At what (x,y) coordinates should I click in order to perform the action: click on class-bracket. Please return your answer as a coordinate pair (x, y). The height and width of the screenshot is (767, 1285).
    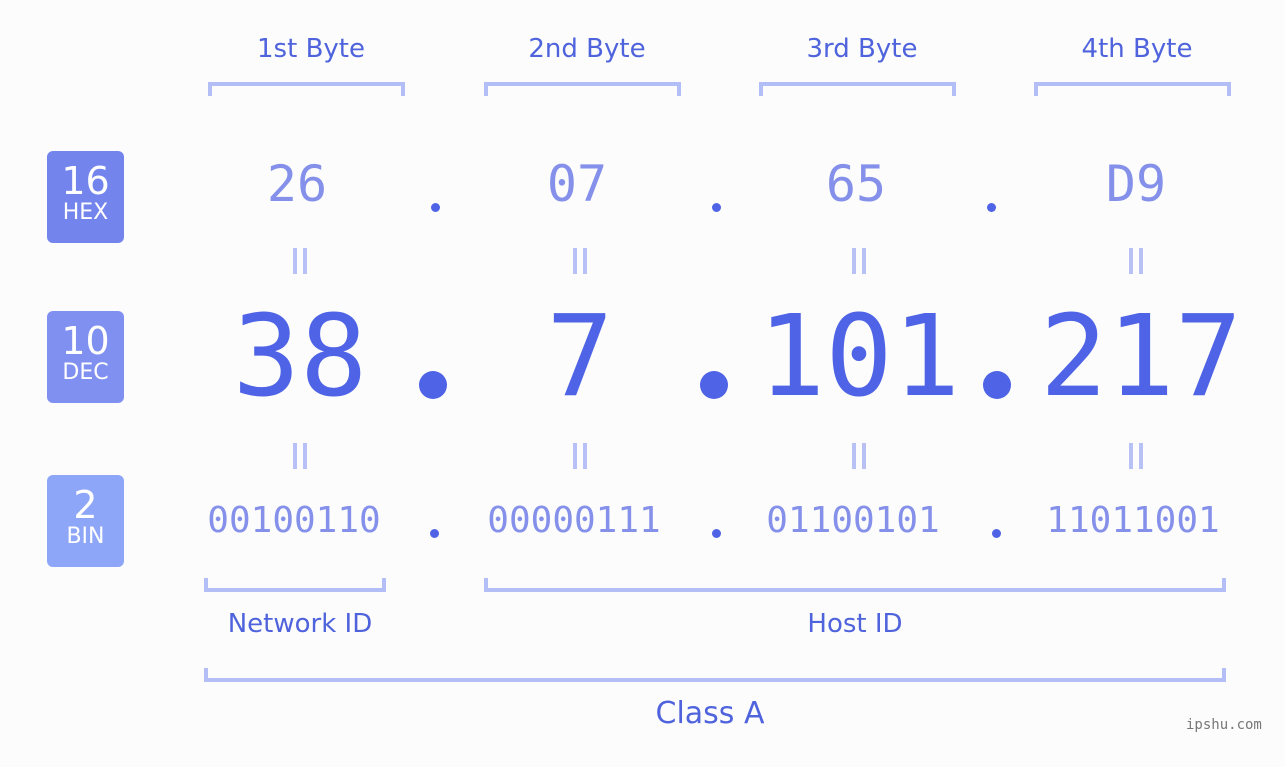
    Looking at the image, I should click on (715, 675).